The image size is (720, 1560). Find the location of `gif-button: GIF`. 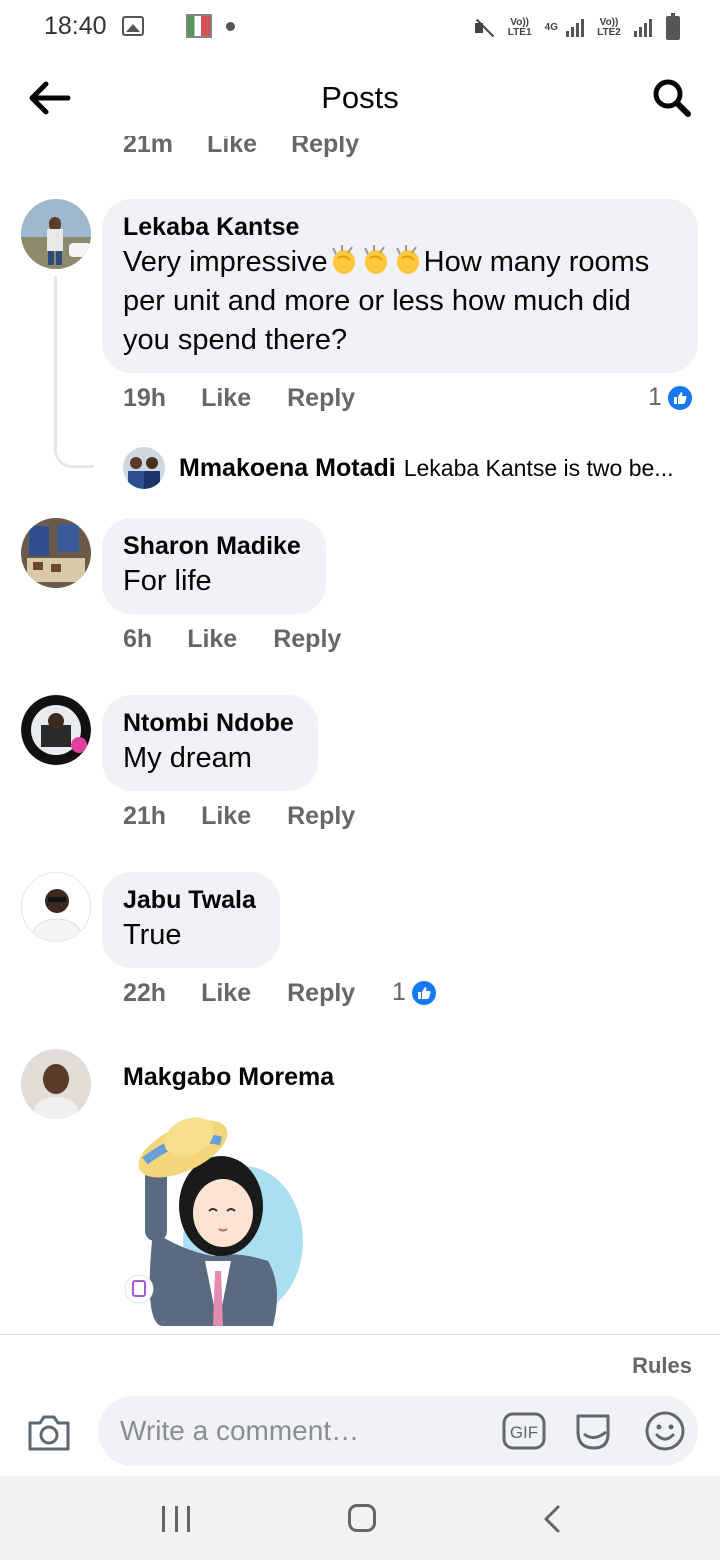

gif-button: GIF is located at coordinates (524, 1431).